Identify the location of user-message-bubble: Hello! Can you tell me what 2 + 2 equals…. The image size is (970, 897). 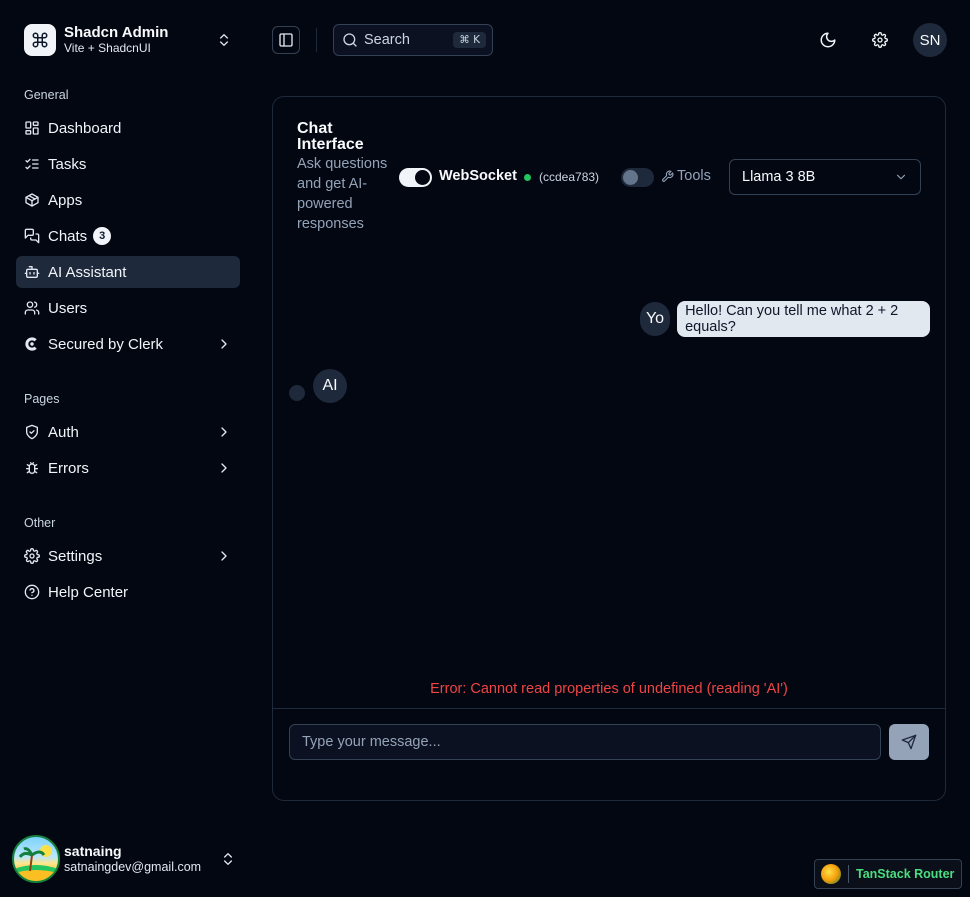
(803, 319).